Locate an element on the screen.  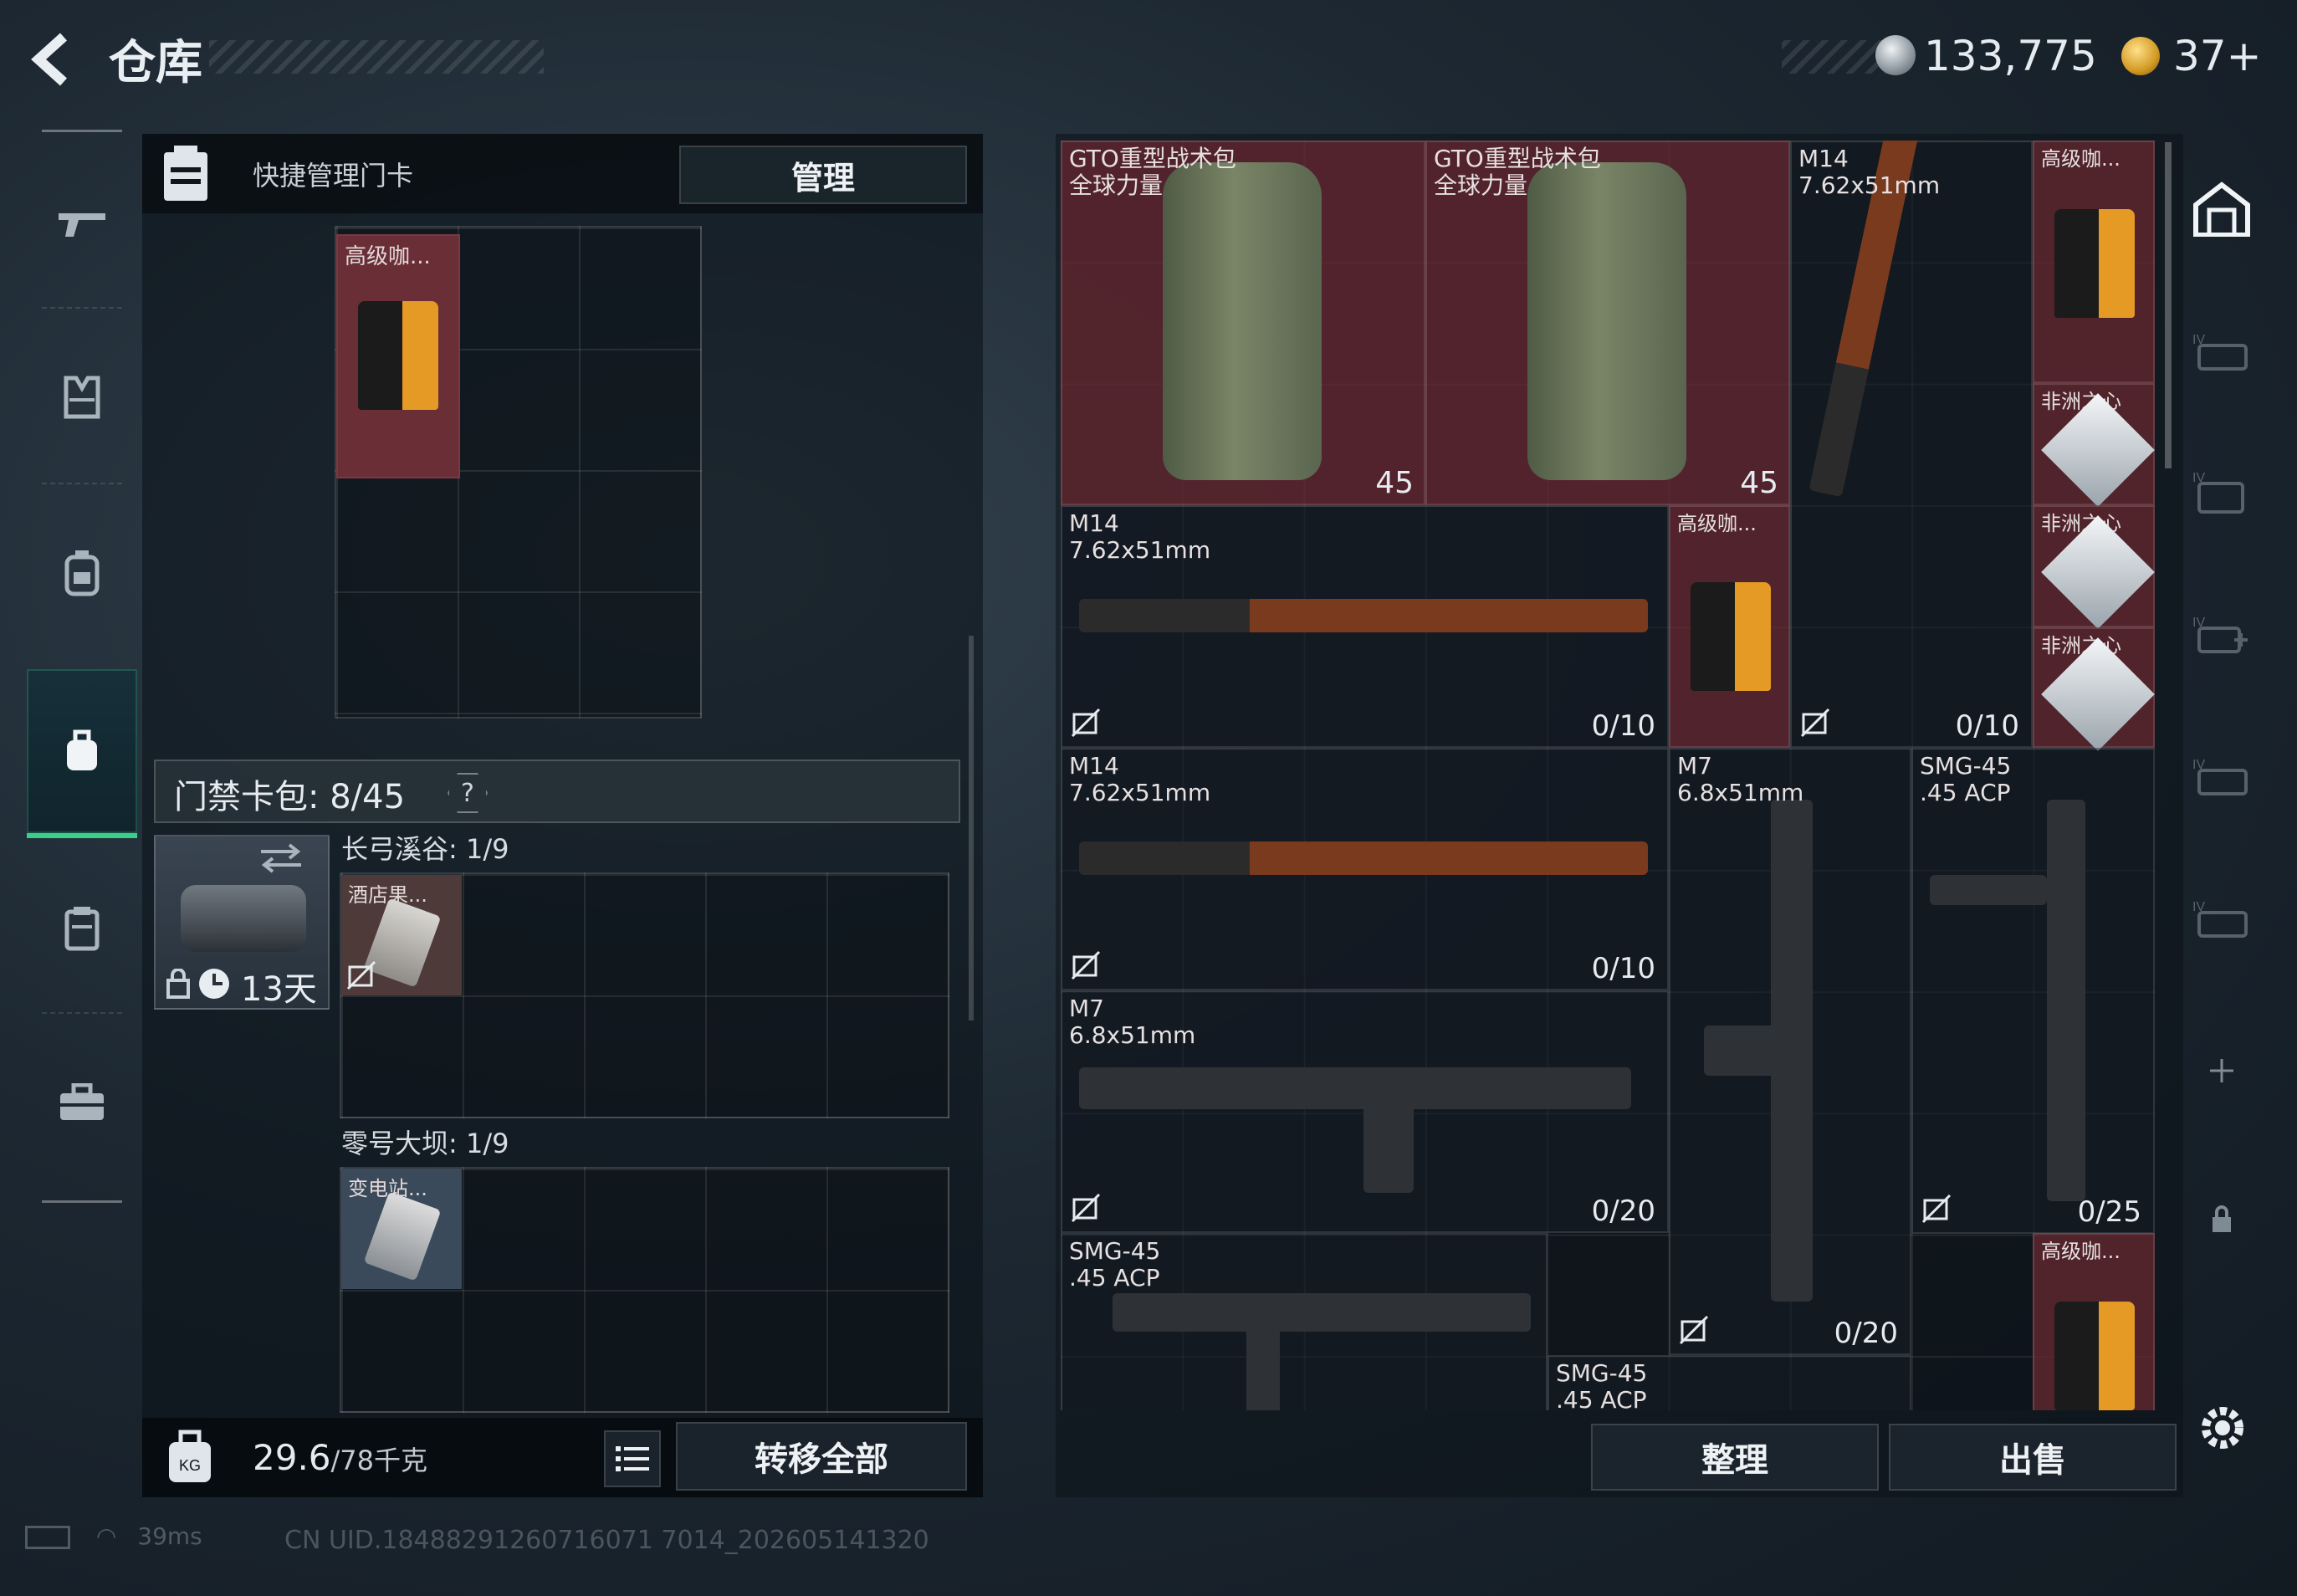
manage-button: 管理 is located at coordinates (823, 175).